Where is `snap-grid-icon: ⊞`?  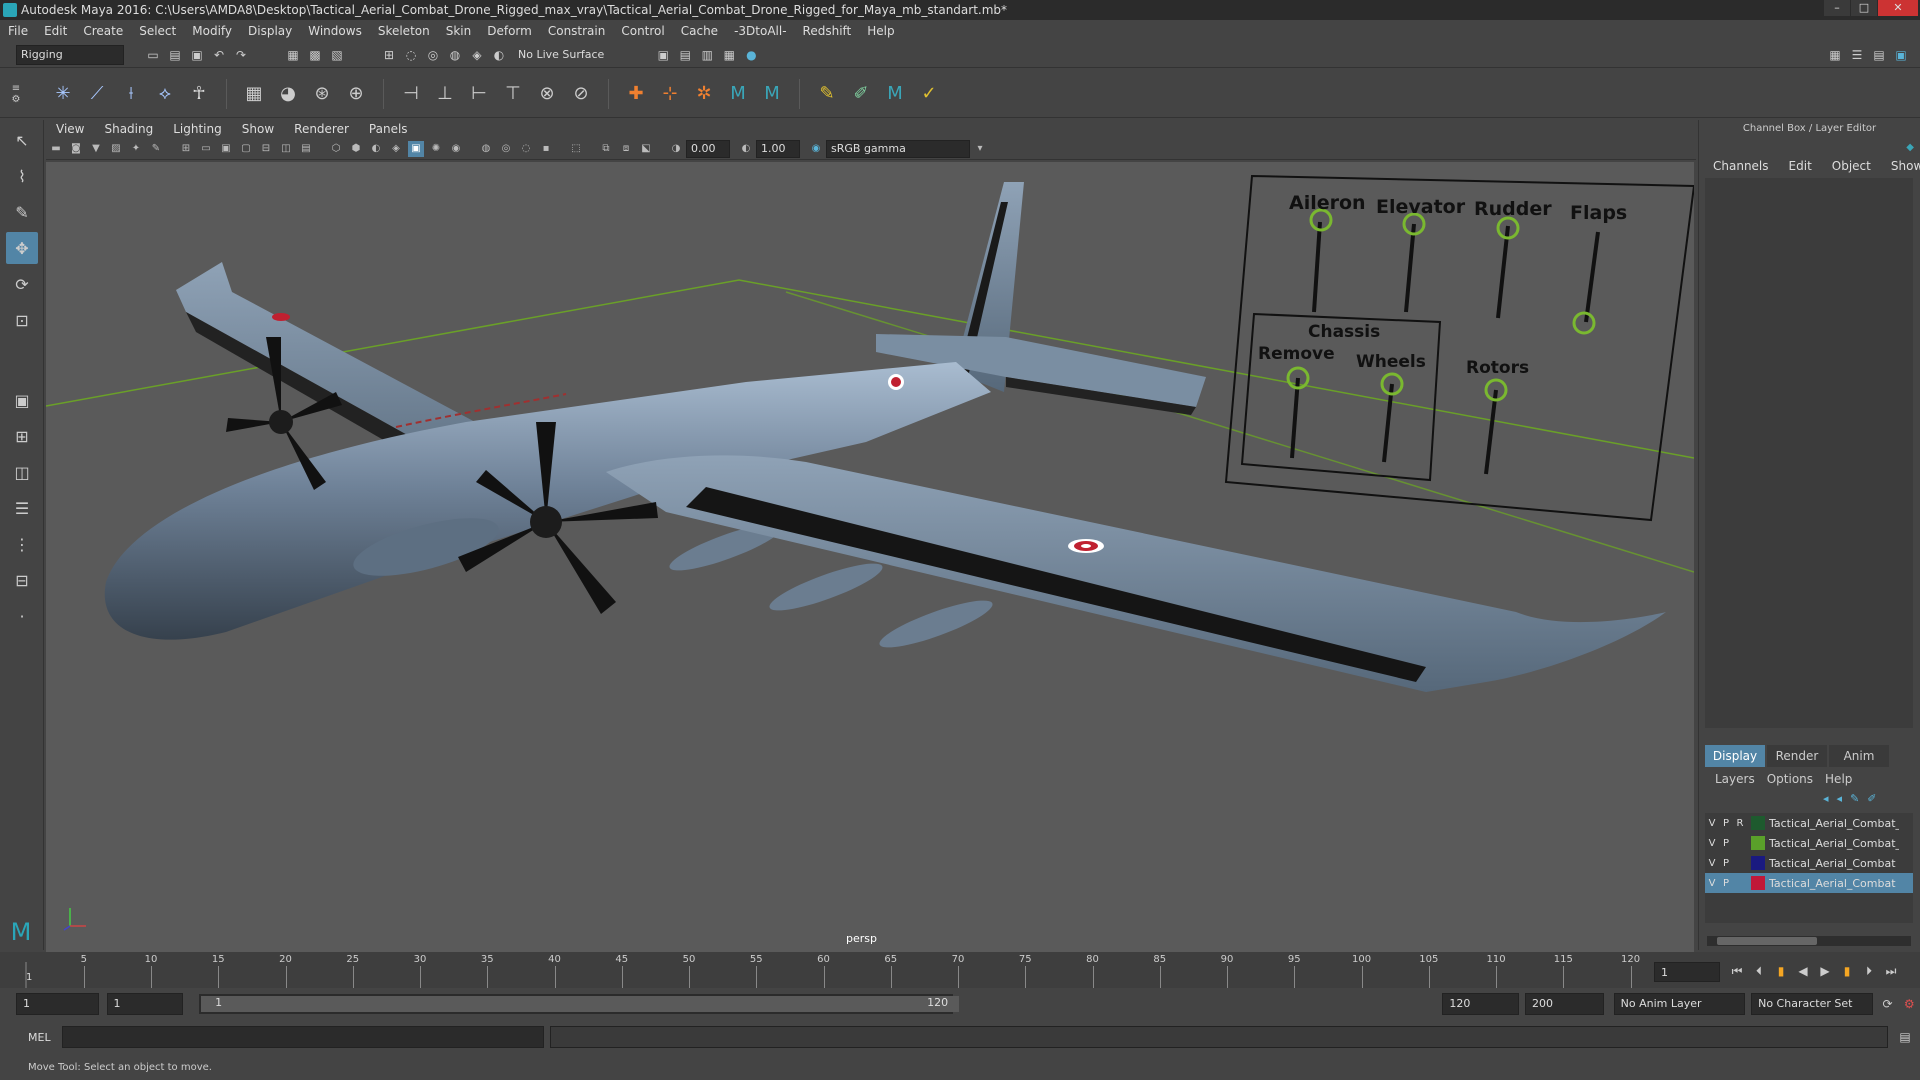
snap-grid-icon: ⊞ is located at coordinates (389, 55).